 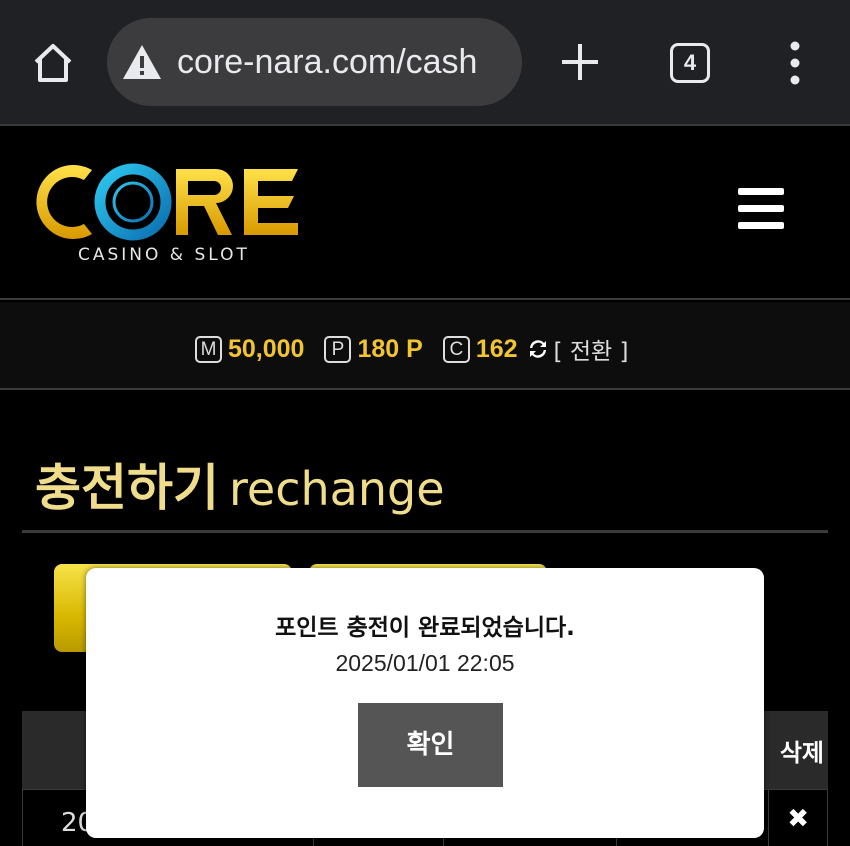 What do you see at coordinates (53, 63) in the screenshot?
I see `home-icon` at bounding box center [53, 63].